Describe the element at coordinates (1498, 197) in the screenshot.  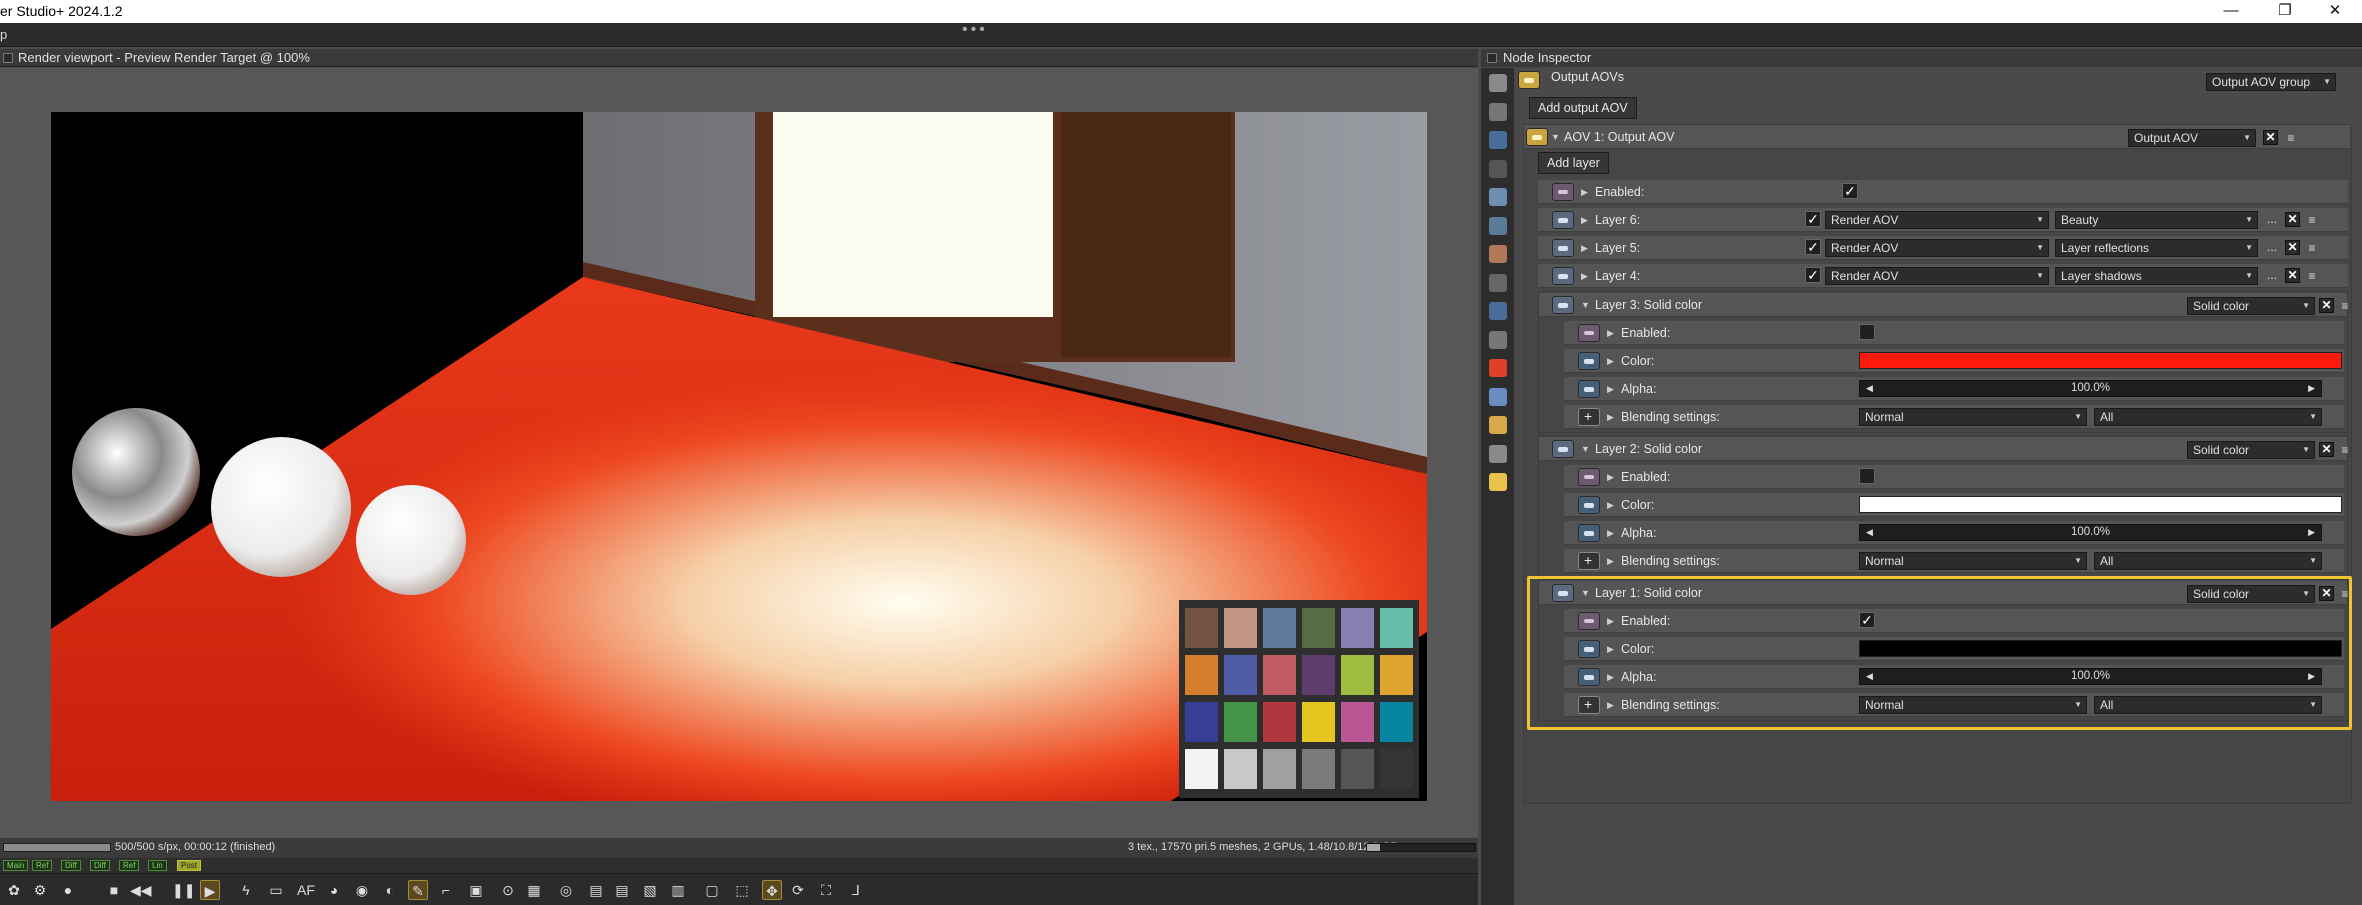
I see `mesh-icon` at that location.